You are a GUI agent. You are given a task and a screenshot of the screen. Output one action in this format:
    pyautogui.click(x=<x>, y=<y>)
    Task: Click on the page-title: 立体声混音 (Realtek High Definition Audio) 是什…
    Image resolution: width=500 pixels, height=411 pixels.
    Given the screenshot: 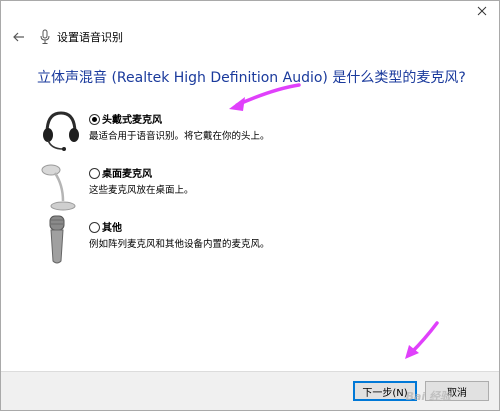 What is the action you would take?
    pyautogui.click(x=251, y=78)
    